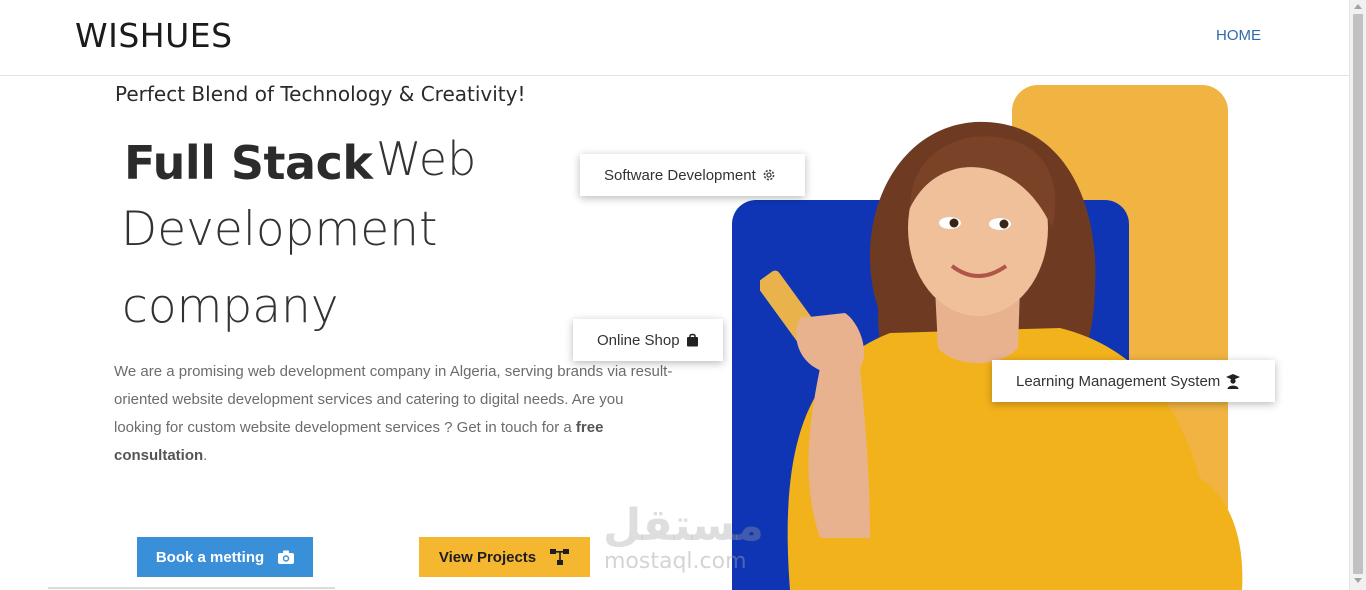 The image size is (1366, 590). I want to click on chip-lms-label: Learning Management System, so click(1118, 381).